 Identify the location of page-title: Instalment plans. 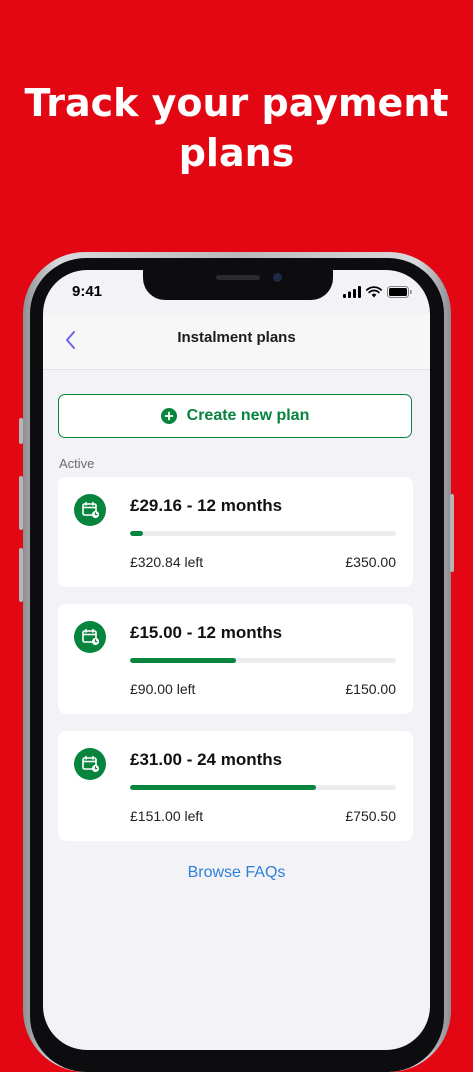
(236, 337).